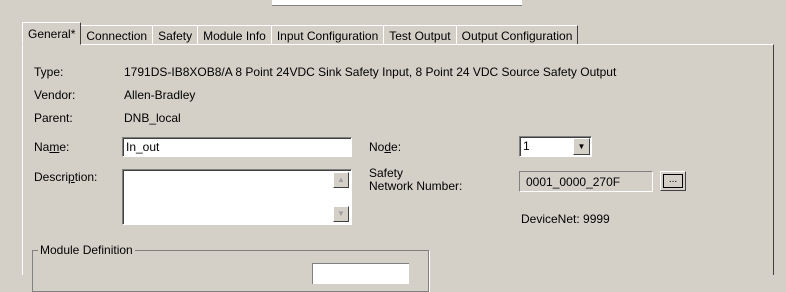 This screenshot has height=292, width=786. What do you see at coordinates (416, 179) in the screenshot?
I see `safety-network-number-label: Safety Network Number:` at bounding box center [416, 179].